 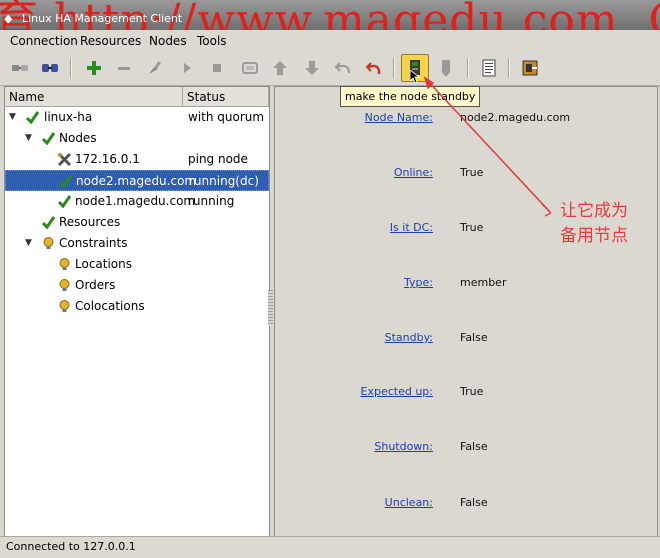 I want to click on toolbar-tooltip: make the node standby, so click(x=410, y=96).